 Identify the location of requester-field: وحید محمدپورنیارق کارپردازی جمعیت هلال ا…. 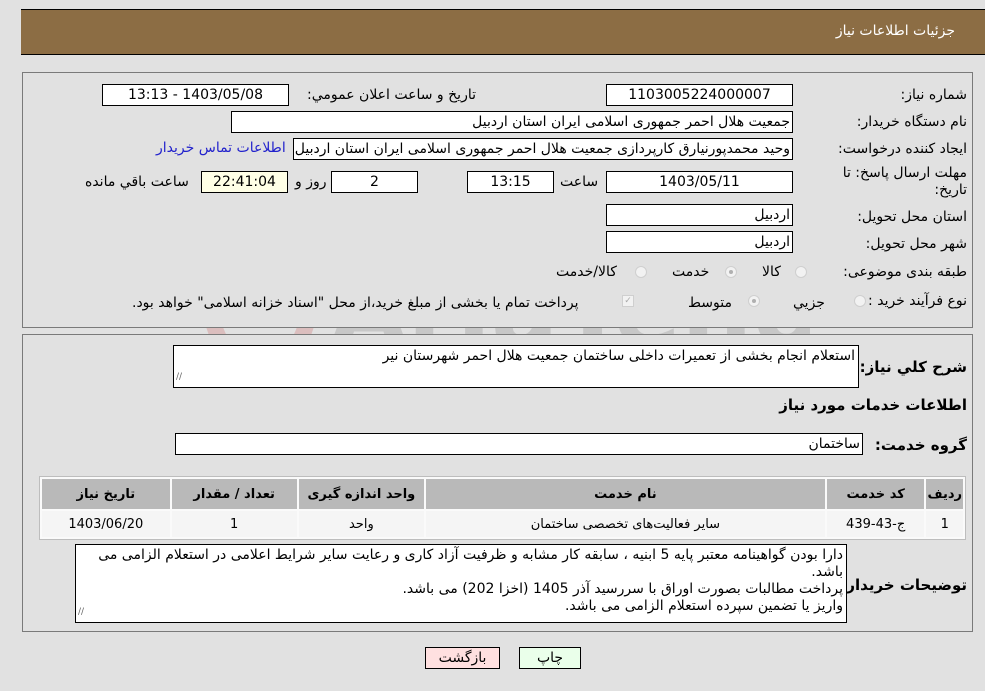
(543, 149).